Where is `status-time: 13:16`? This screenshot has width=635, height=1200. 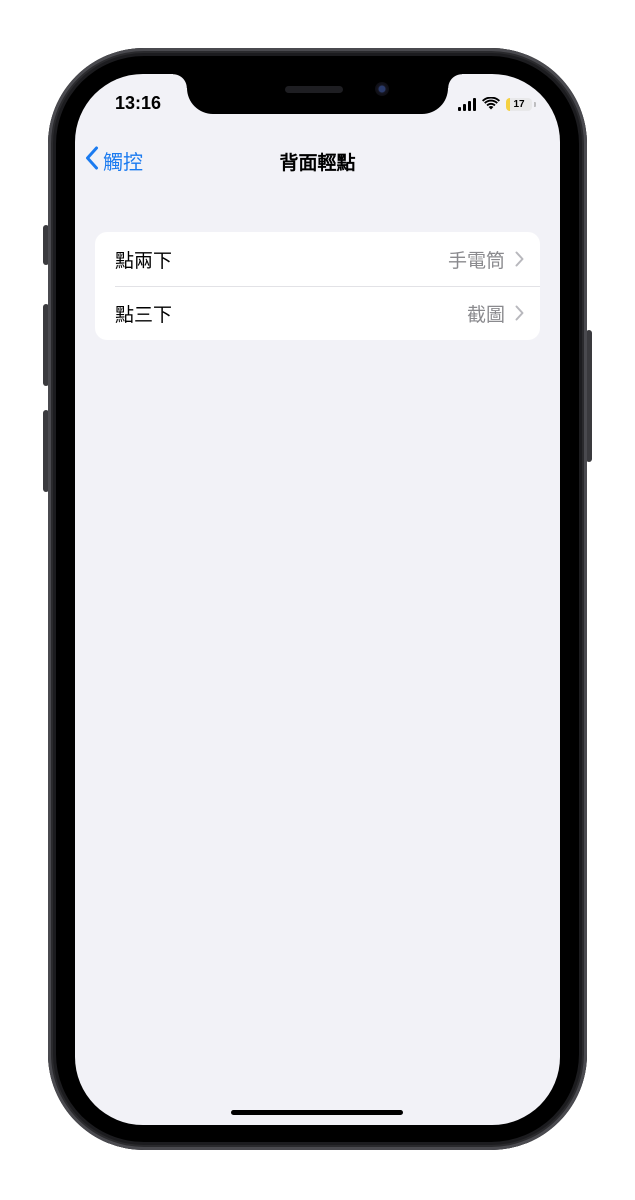
status-time: 13:16 is located at coordinates (138, 103).